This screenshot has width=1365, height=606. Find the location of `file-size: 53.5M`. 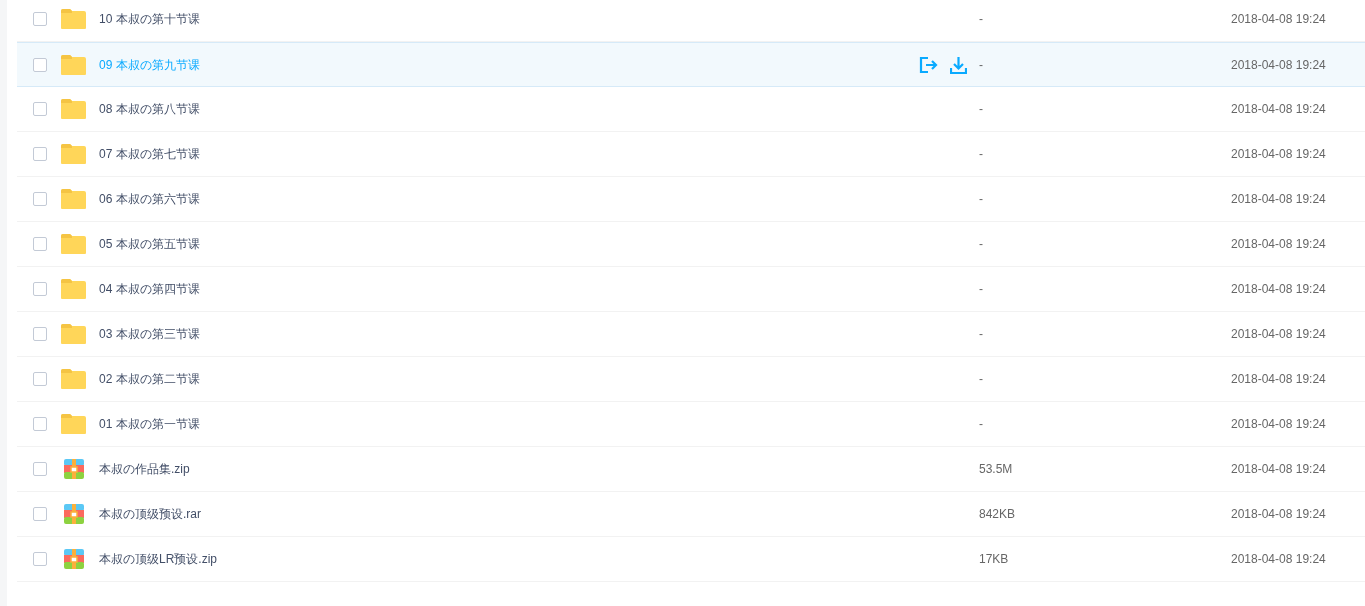

file-size: 53.5M is located at coordinates (996, 469).